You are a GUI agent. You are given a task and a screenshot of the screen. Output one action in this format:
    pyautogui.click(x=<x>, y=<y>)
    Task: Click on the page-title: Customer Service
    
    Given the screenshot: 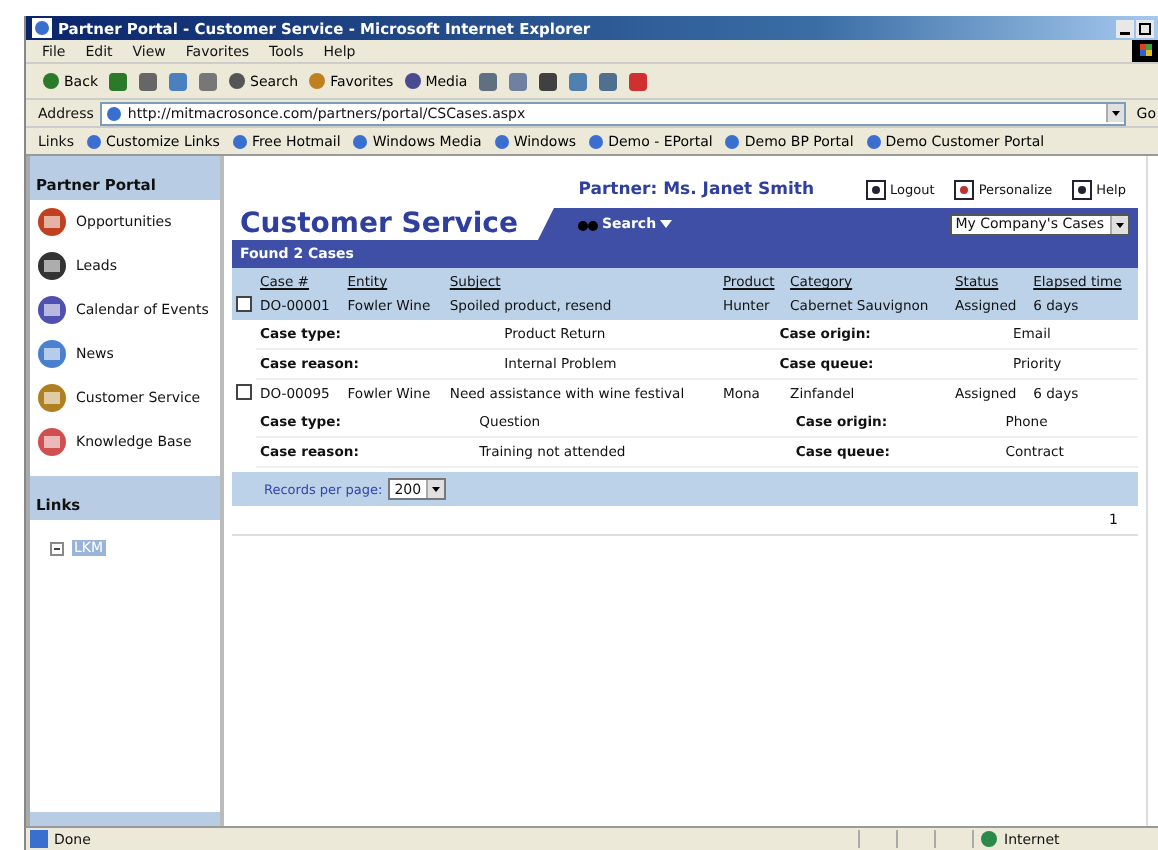 What is the action you would take?
    pyautogui.click(x=379, y=224)
    